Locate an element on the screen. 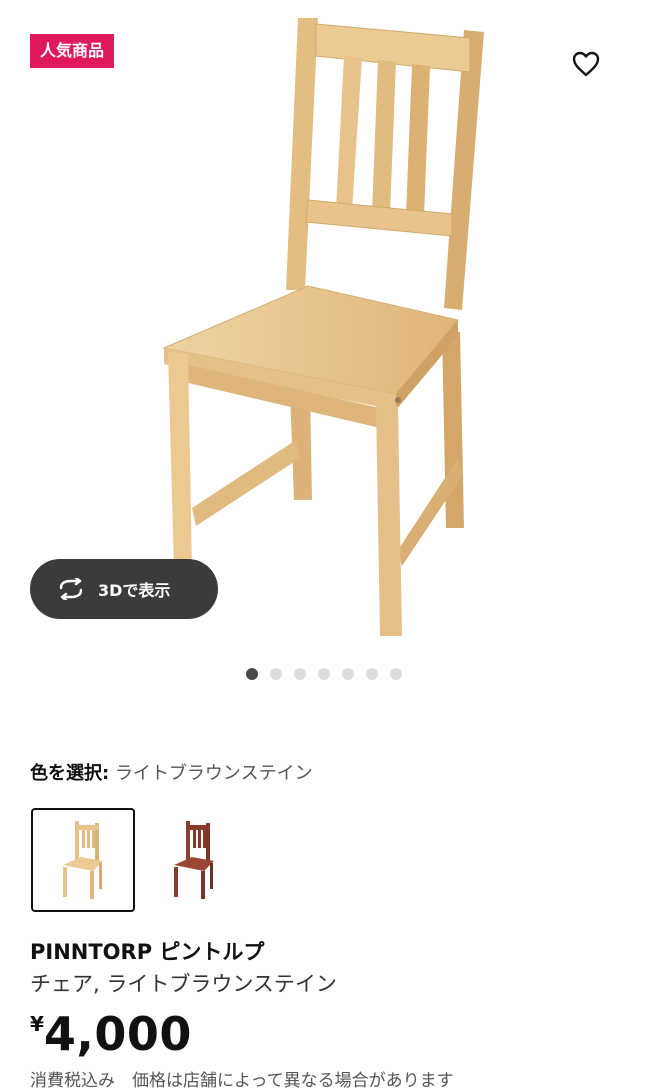  product-description: チェア, ライトブラウンステイン is located at coordinates (183, 984).